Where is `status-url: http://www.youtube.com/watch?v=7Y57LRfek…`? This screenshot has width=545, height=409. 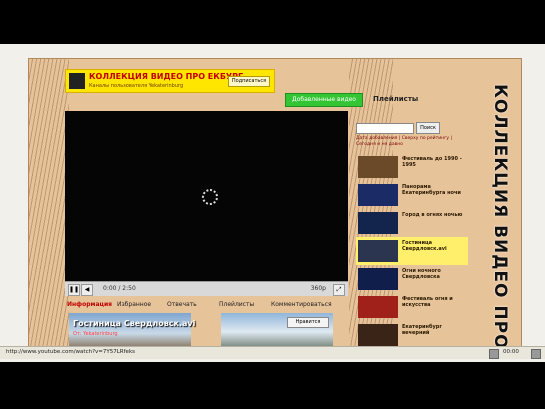 status-url: http://www.youtube.com/watch?v=7Y57LRfek… is located at coordinates (70, 352).